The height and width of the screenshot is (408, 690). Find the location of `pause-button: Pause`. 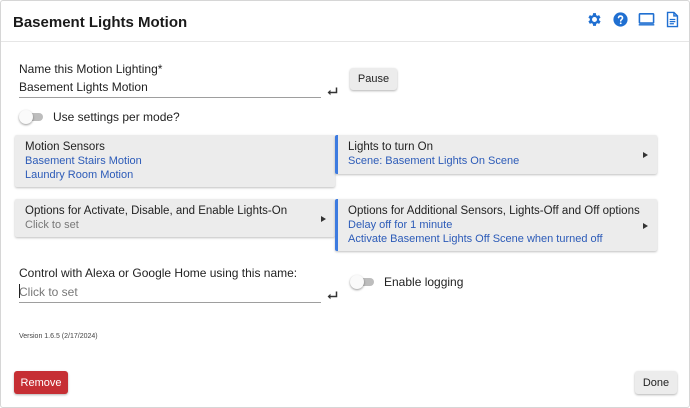

pause-button: Pause is located at coordinates (373, 79).